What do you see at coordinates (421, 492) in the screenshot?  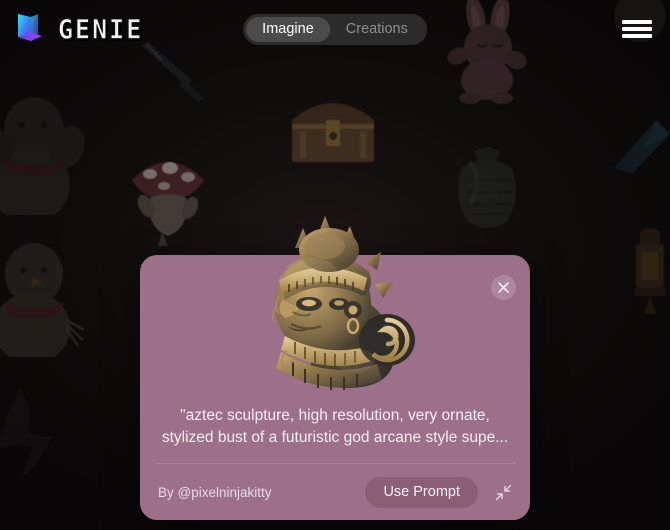 I see `use-prompt-button: Use Prompt` at bounding box center [421, 492].